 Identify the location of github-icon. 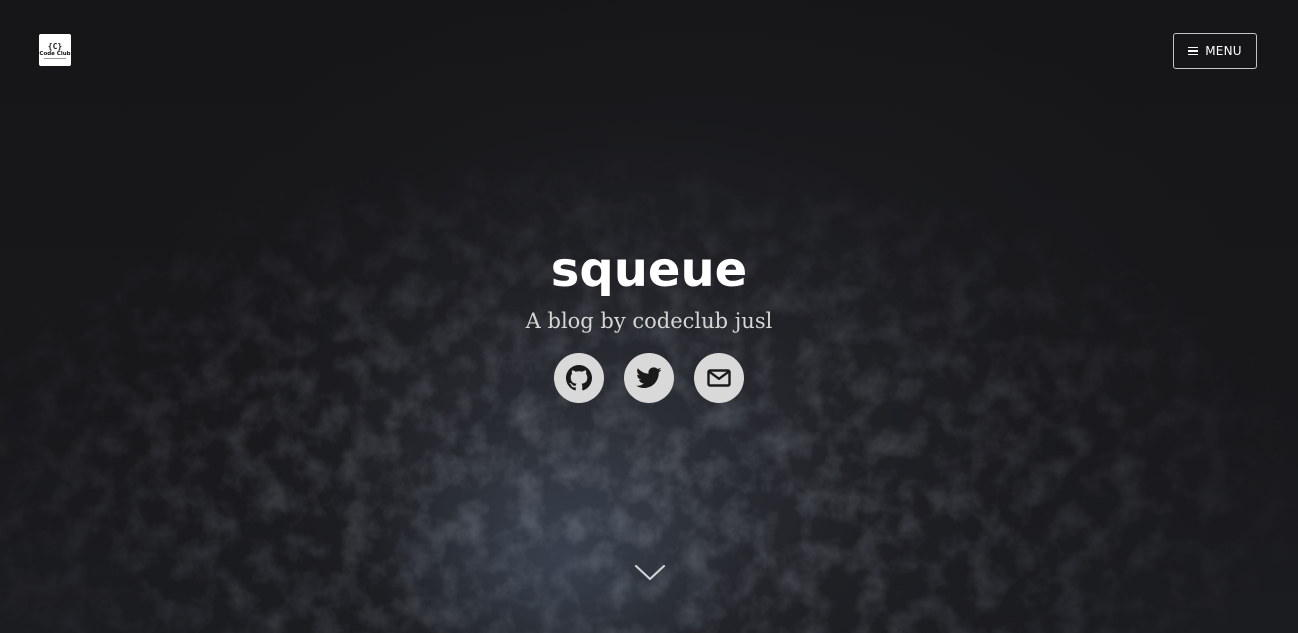
(579, 378).